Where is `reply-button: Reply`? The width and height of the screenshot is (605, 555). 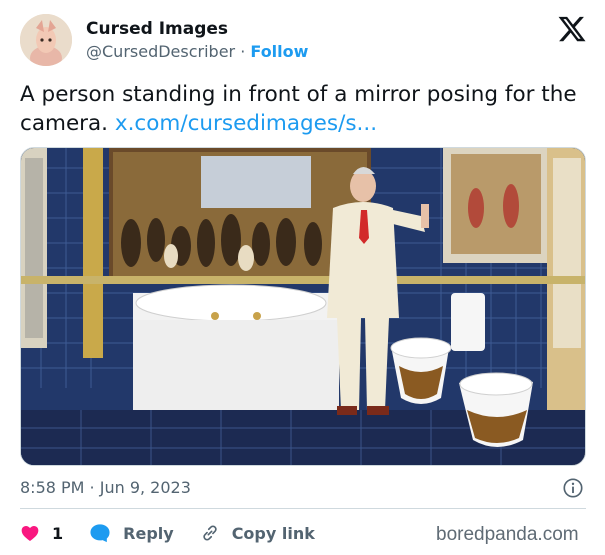 reply-button: Reply is located at coordinates (131, 533).